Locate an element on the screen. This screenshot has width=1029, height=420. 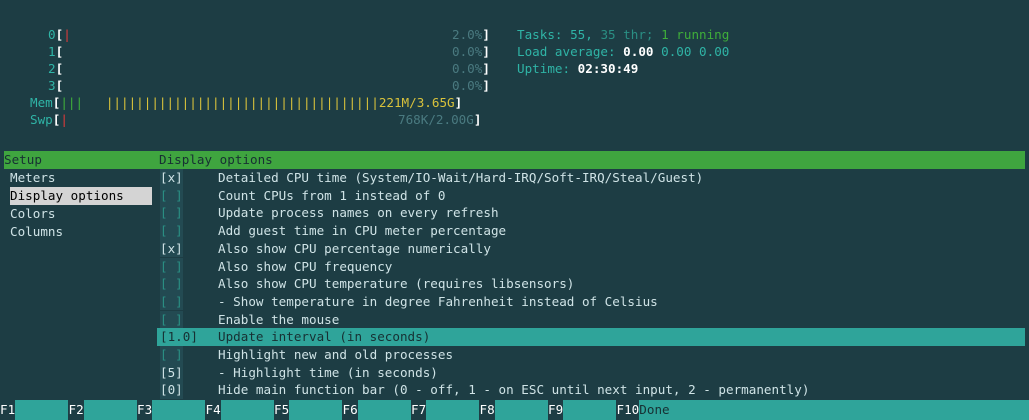
fkey-f5: F5 is located at coordinates (308, 410).